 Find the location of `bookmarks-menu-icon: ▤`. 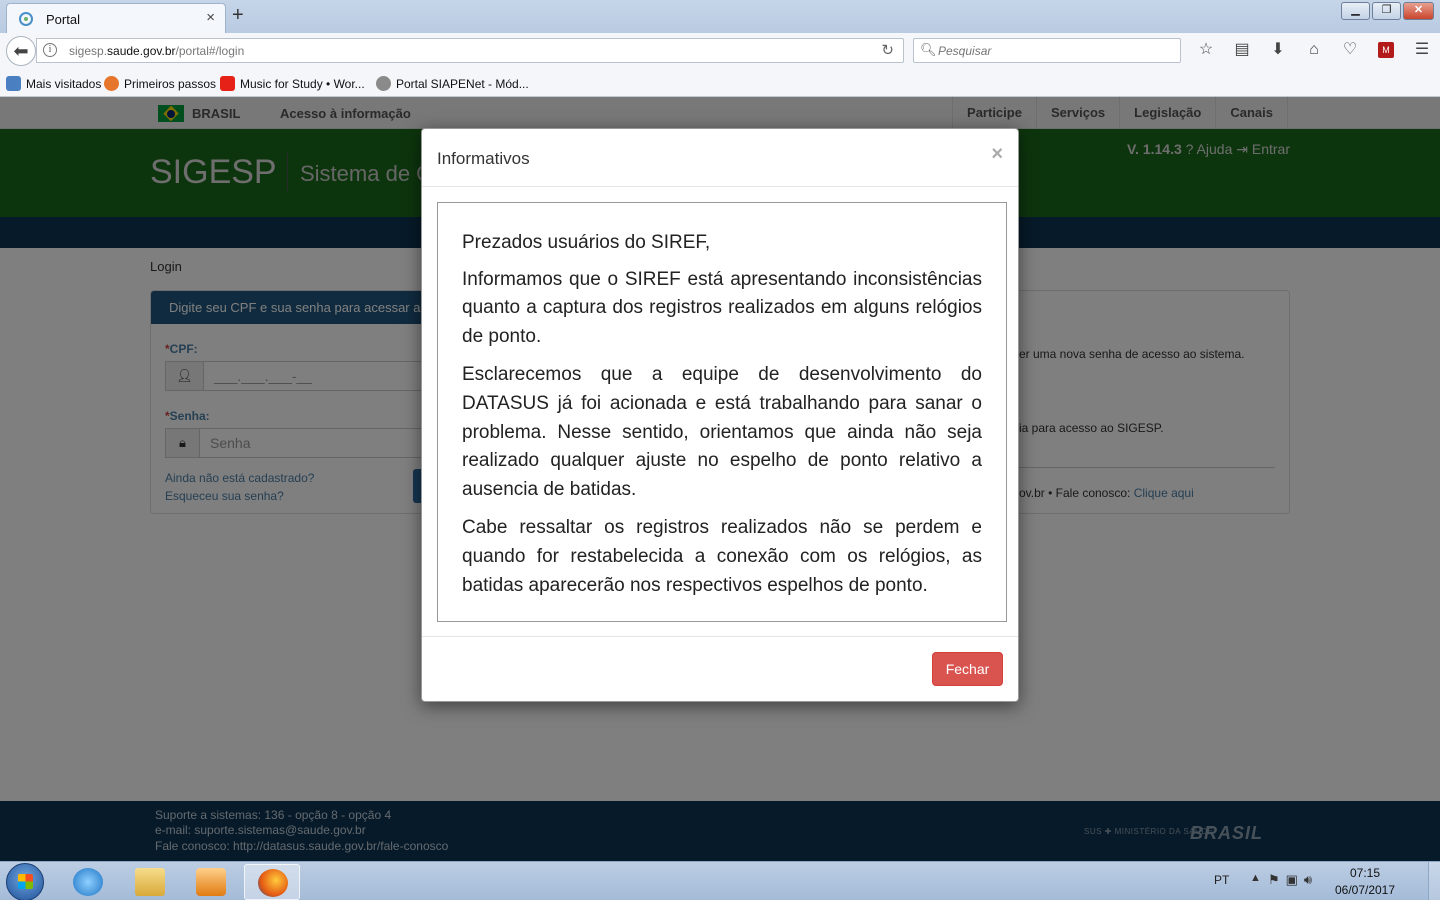

bookmarks-menu-icon: ▤ is located at coordinates (1242, 50).